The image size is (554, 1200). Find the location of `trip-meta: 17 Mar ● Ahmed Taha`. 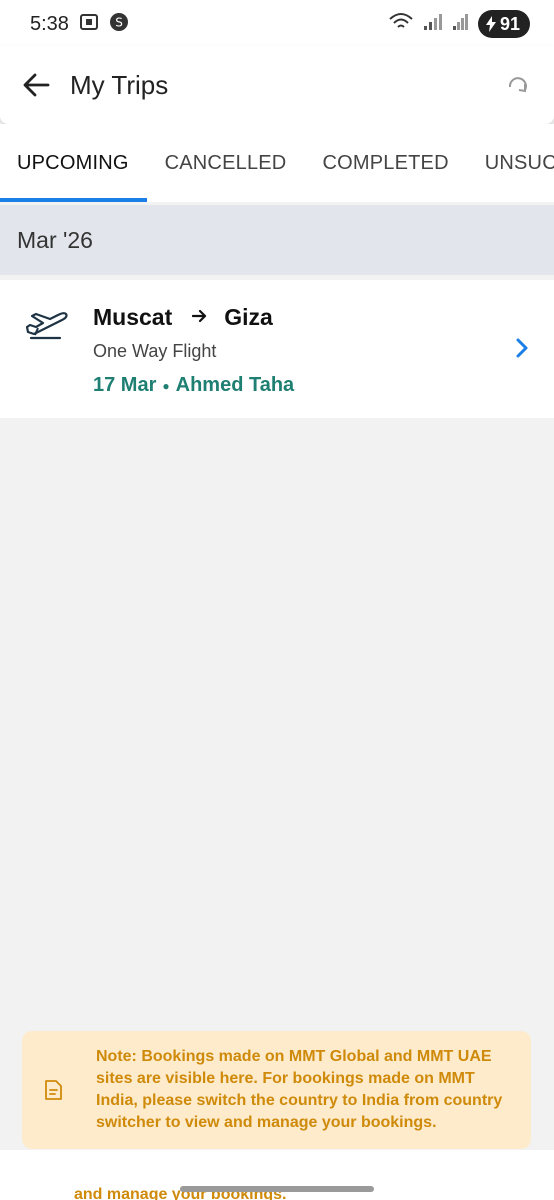

trip-meta: 17 Mar ● Ahmed Taha is located at coordinates (193, 385).